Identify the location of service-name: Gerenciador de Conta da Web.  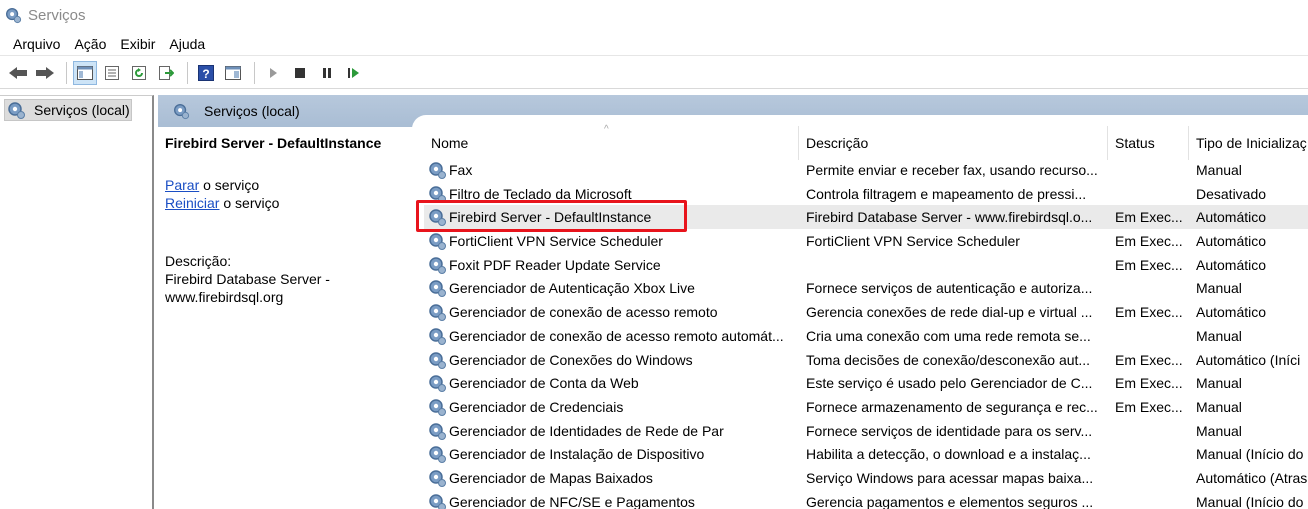
(544, 383).